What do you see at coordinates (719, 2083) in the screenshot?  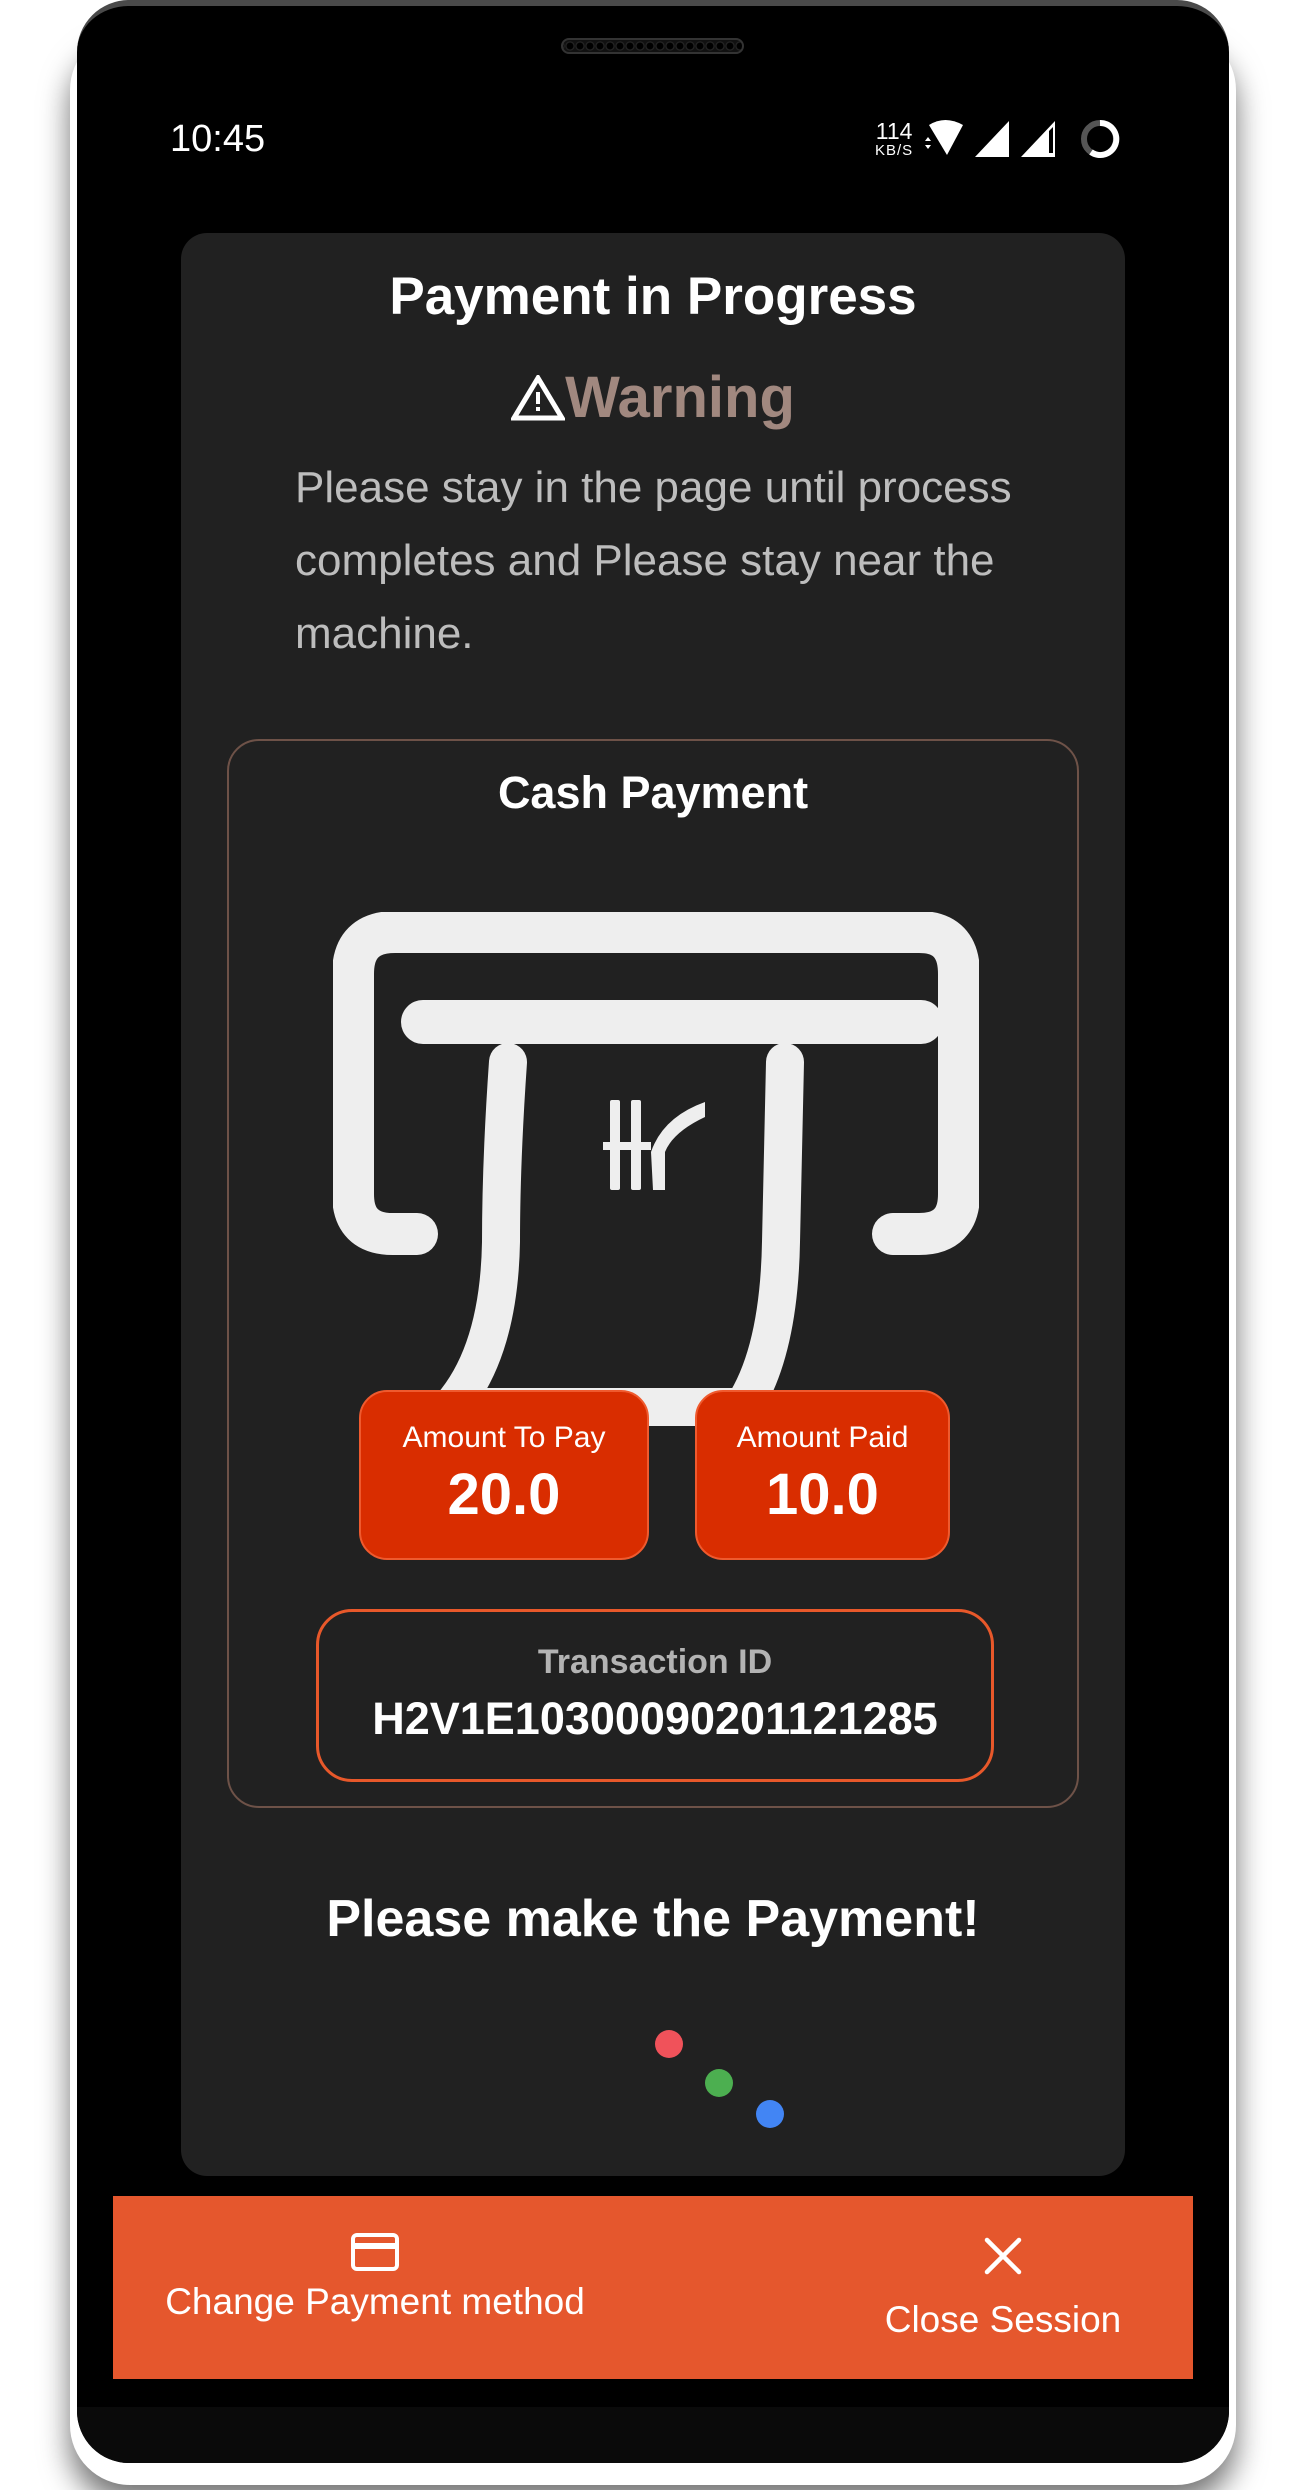 I see `loader-dot-green` at bounding box center [719, 2083].